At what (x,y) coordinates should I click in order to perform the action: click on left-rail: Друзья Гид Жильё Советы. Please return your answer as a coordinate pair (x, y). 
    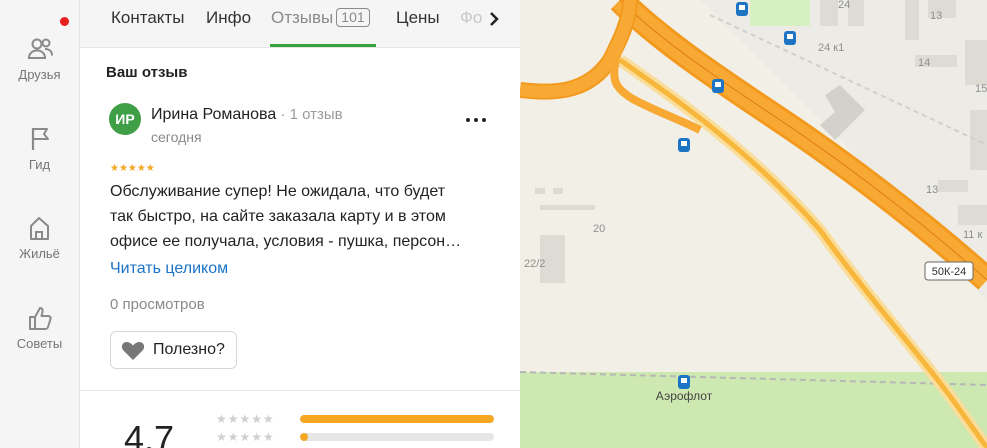
    Looking at the image, I should click on (40, 224).